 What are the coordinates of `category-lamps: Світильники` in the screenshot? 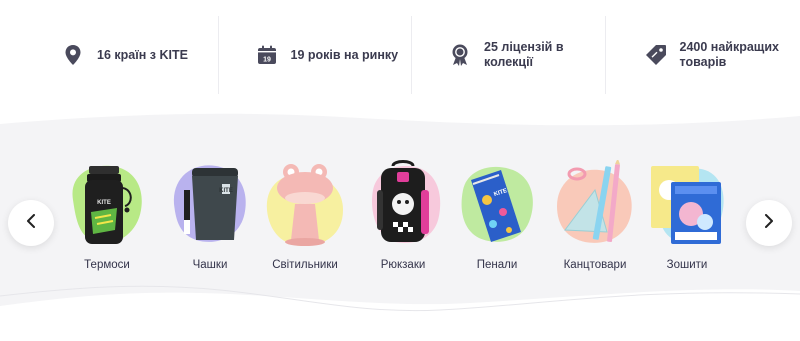 It's located at (305, 220).